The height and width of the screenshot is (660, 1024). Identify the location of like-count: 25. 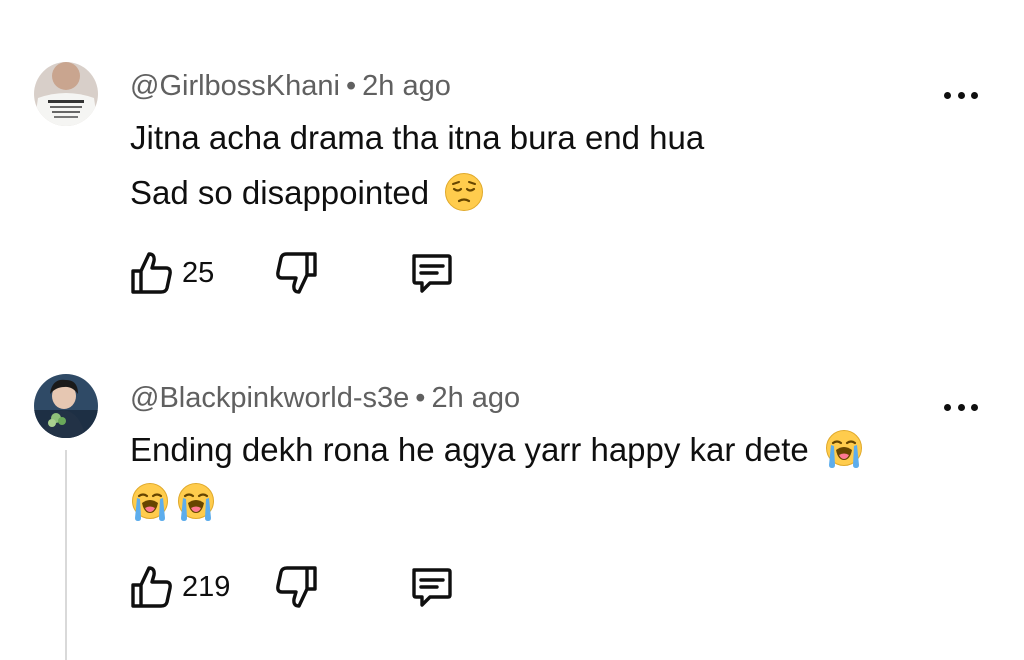
(198, 272).